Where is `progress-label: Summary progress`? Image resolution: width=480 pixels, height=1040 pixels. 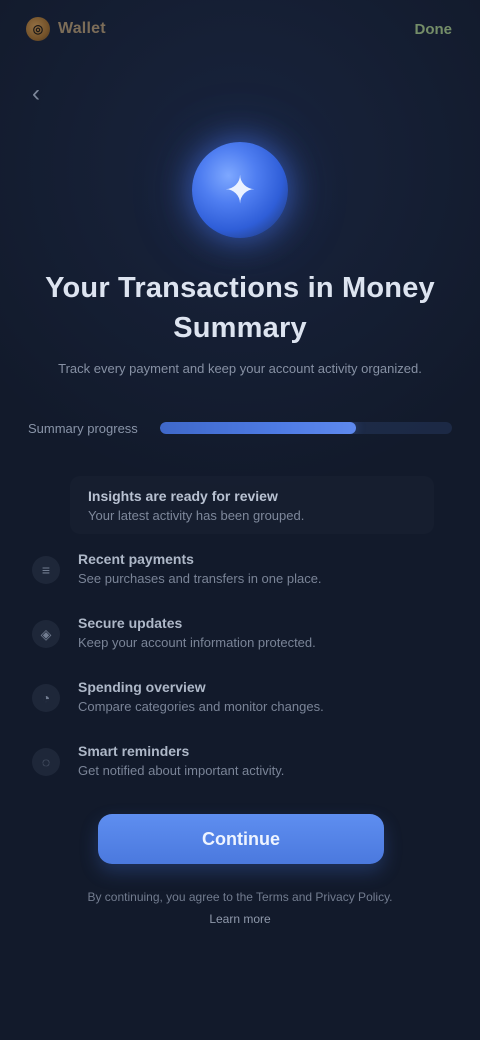
progress-label: Summary progress is located at coordinates (83, 428).